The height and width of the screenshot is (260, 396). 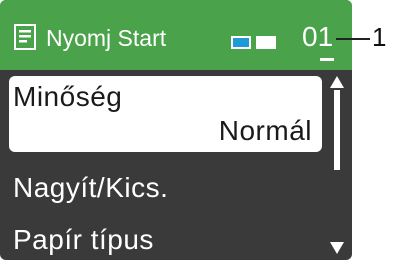 What do you see at coordinates (379, 37) in the screenshot?
I see `callout-number: 1` at bounding box center [379, 37].